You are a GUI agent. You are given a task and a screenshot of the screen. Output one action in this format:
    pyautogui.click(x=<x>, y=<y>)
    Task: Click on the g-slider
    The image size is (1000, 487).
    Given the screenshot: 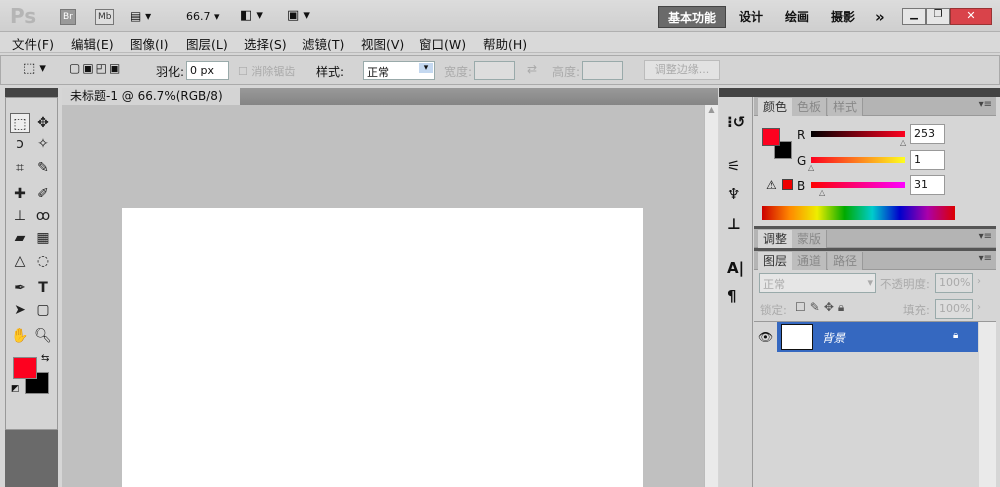 What is the action you would take?
    pyautogui.click(x=858, y=160)
    